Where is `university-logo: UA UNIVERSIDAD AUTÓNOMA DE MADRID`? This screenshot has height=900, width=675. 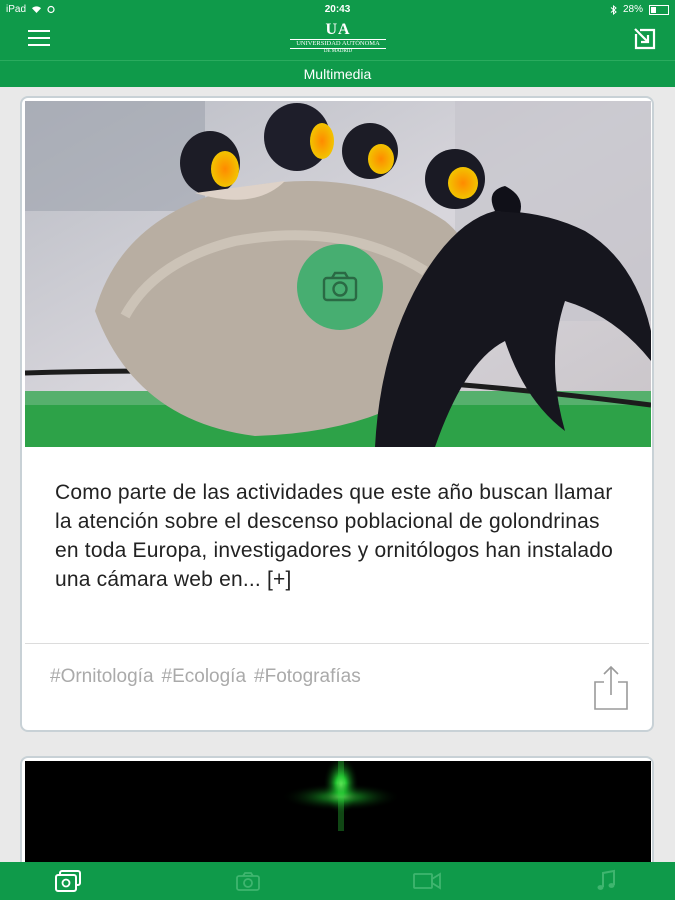
university-logo: UA UNIVERSIDAD AUTÓNOMA DE MADRID is located at coordinates (338, 39).